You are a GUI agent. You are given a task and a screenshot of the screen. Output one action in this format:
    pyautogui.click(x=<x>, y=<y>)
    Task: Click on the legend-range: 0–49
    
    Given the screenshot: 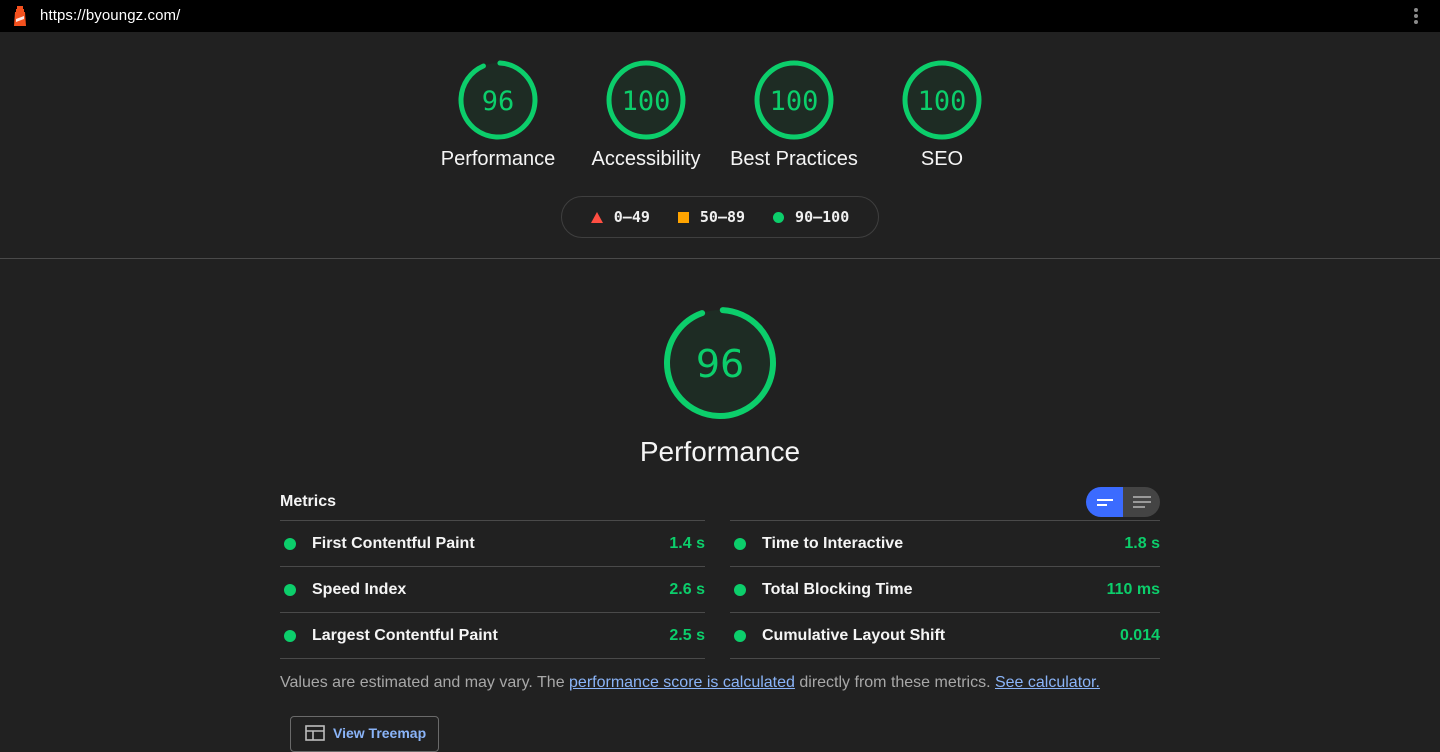 What is the action you would take?
    pyautogui.click(x=631, y=217)
    